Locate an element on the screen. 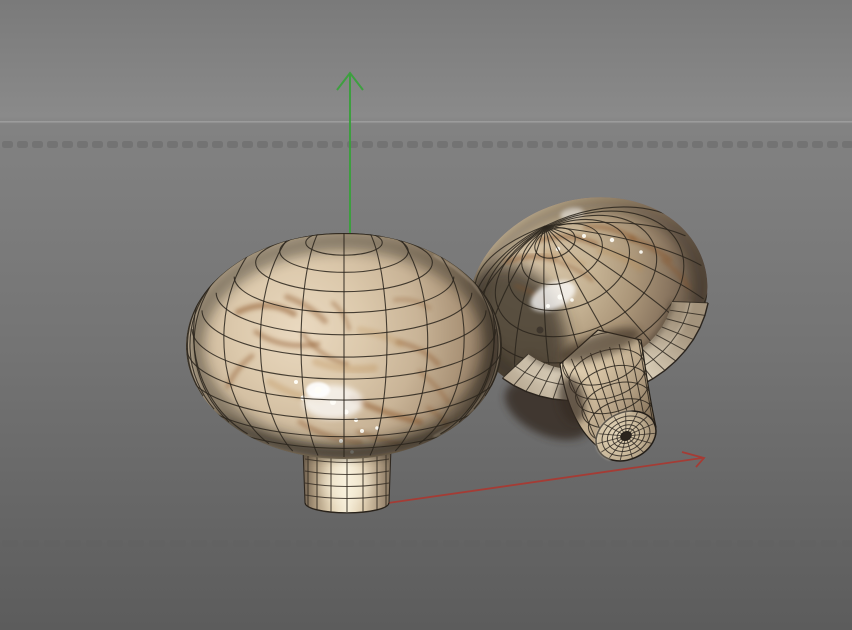  horizon-line is located at coordinates (426, 122).